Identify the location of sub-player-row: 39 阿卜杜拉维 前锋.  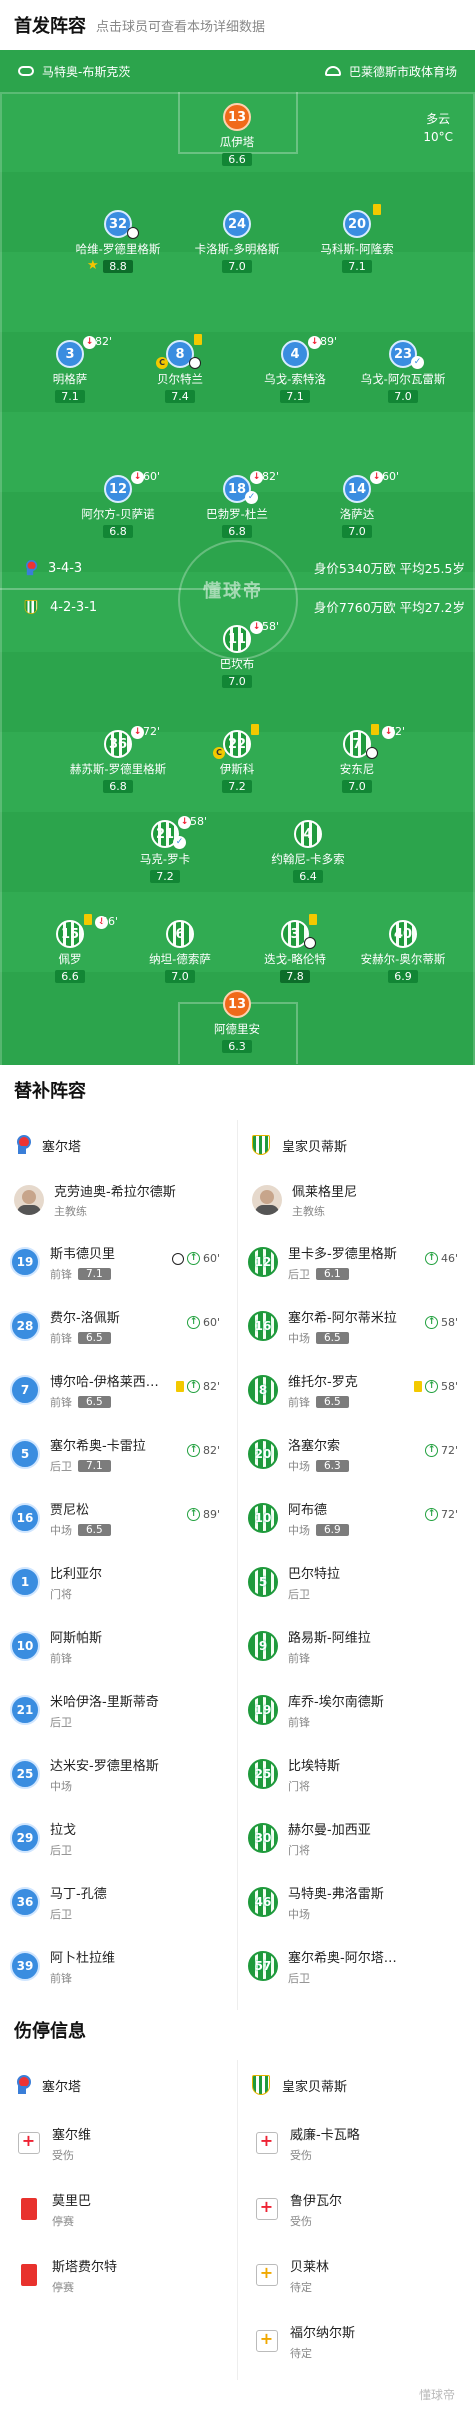
(114, 1966).